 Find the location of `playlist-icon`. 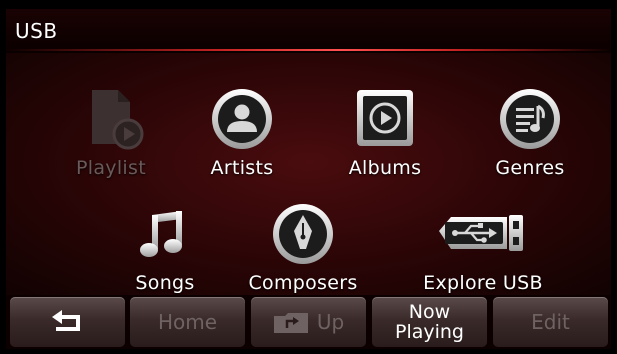

playlist-icon is located at coordinates (111, 119).